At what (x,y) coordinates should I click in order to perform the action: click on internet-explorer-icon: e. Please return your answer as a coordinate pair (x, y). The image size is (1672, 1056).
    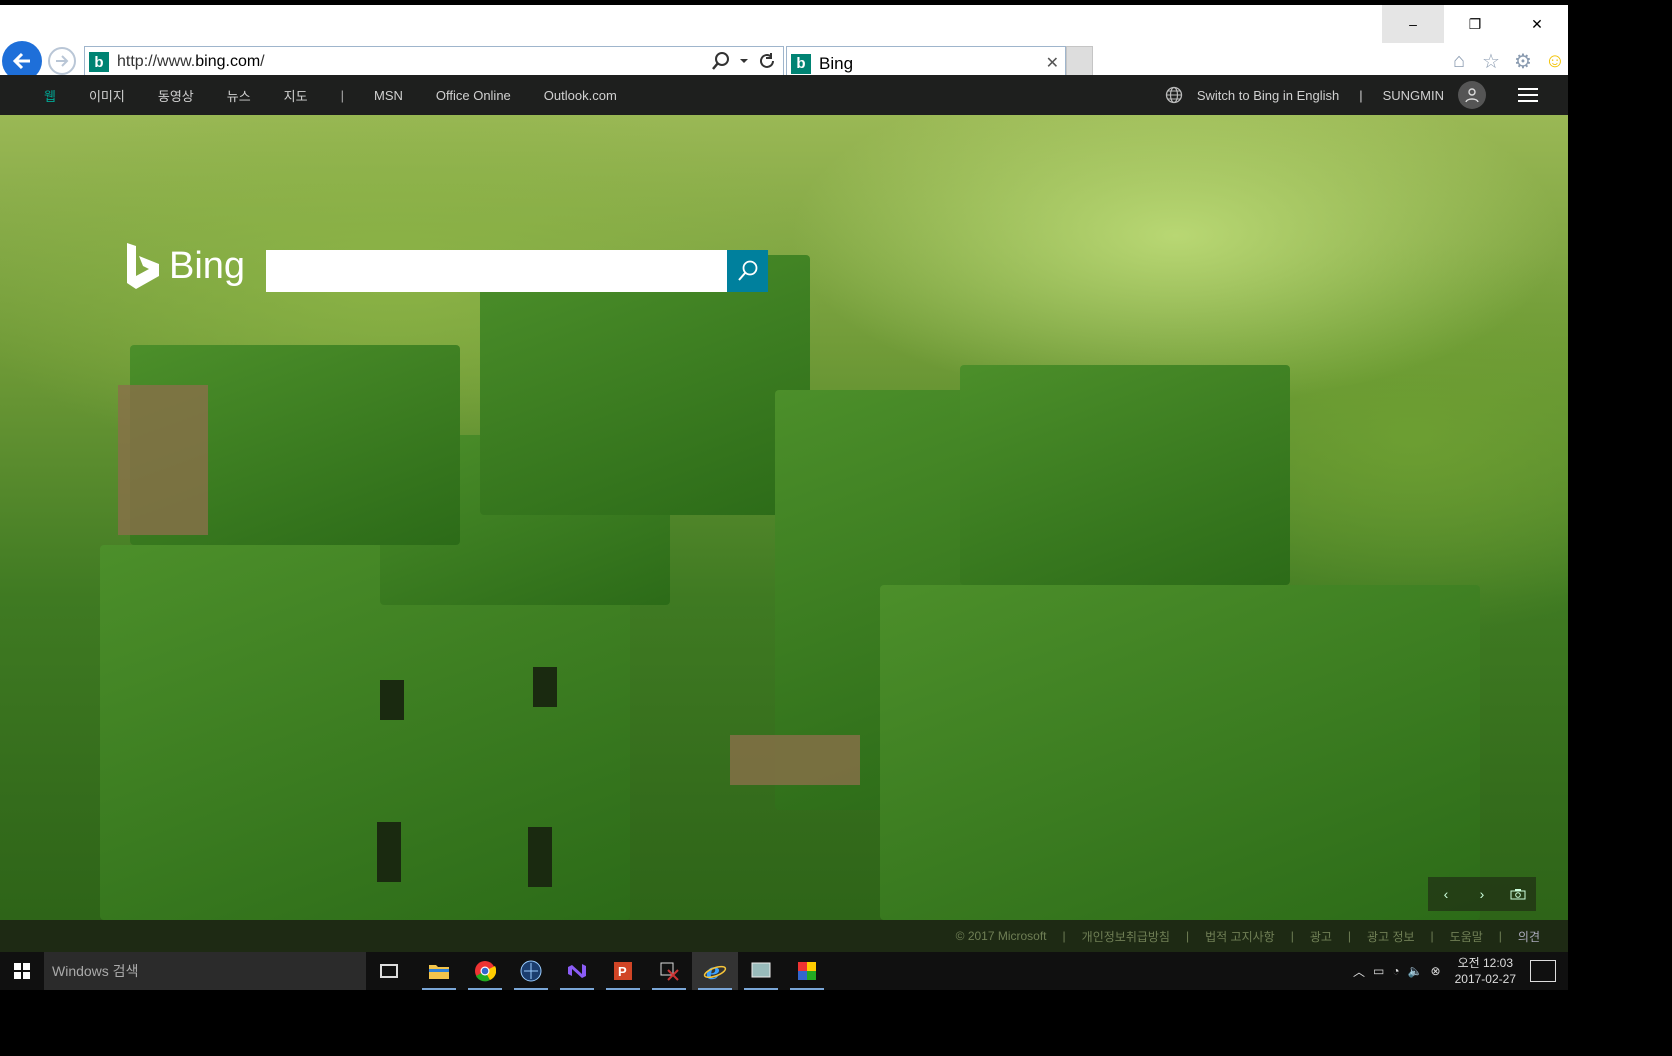
    Looking at the image, I should click on (715, 971).